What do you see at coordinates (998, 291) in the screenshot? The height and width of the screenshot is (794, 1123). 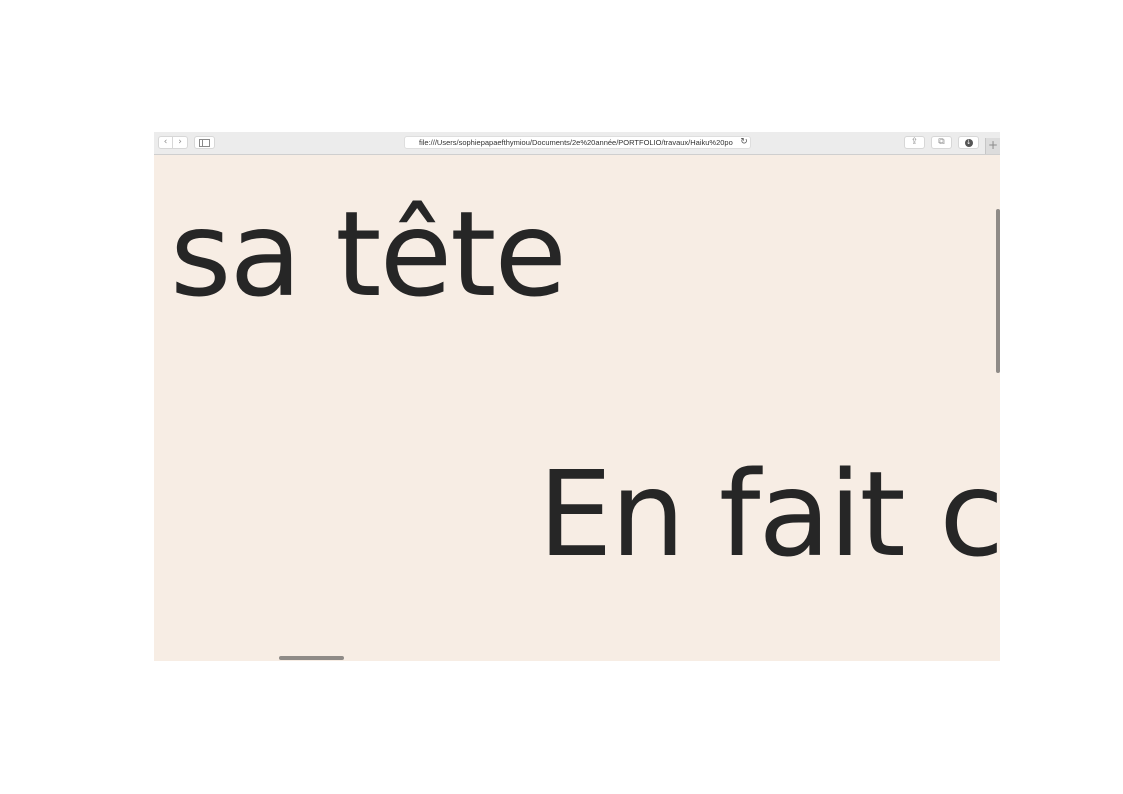 I see `vertical-scrollbar` at bounding box center [998, 291].